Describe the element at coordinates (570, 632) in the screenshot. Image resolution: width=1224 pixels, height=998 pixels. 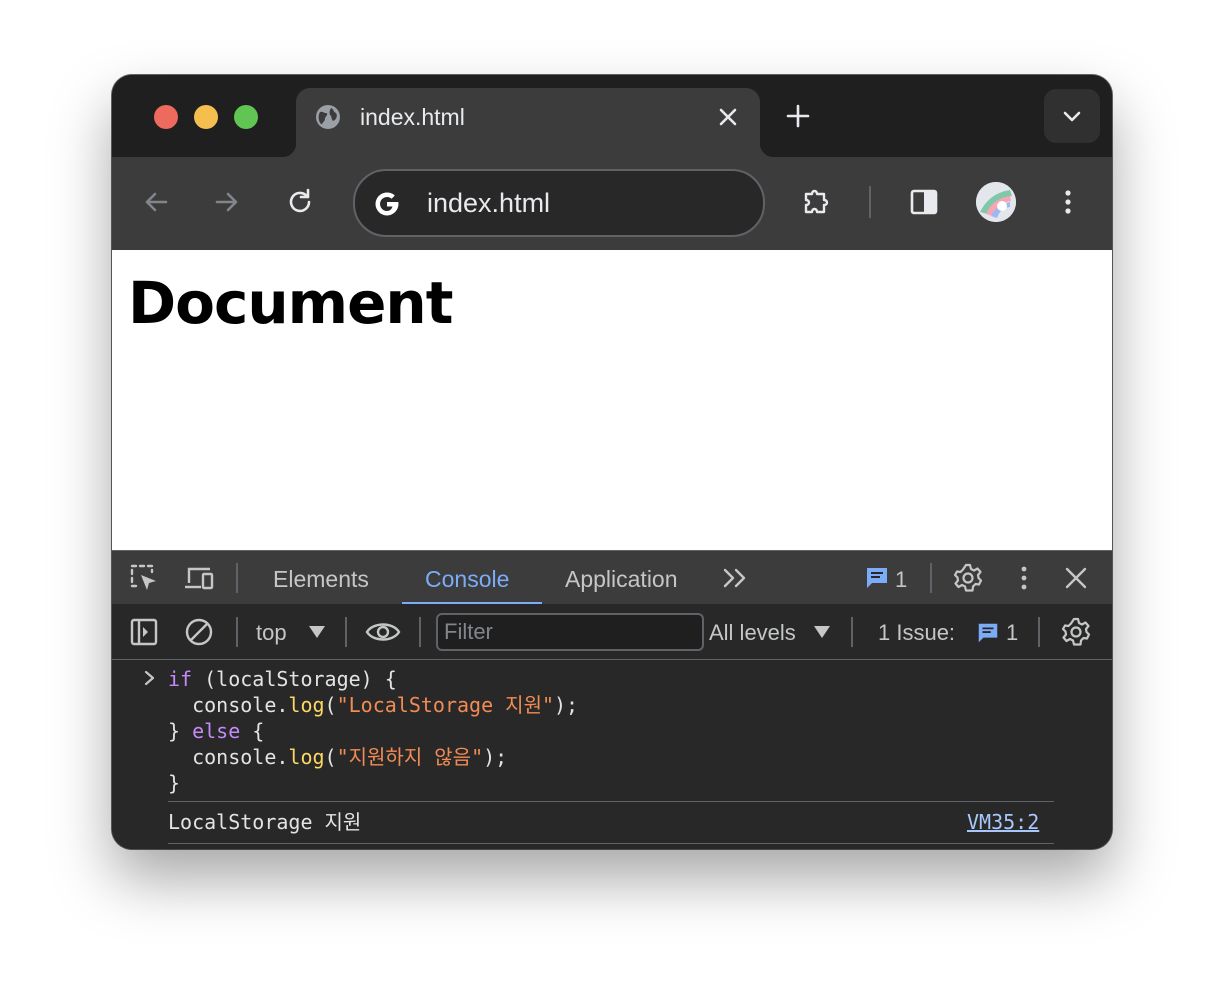
I see `filter-input` at that location.